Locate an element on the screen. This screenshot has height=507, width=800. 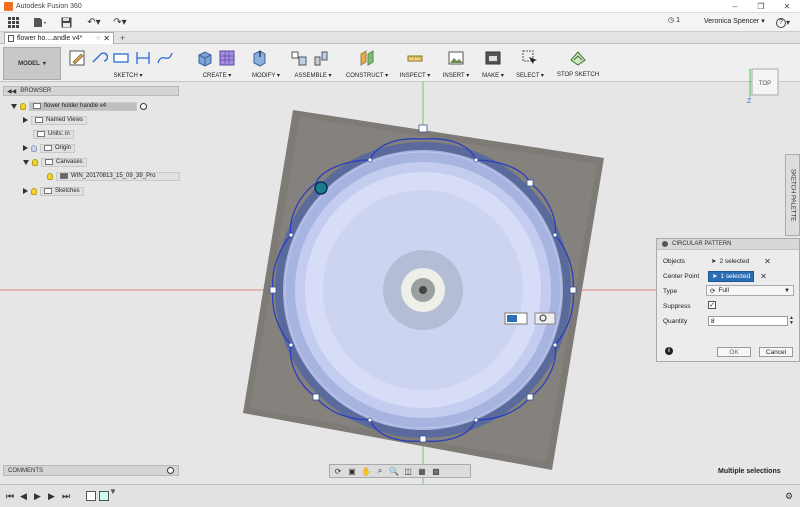
display-settings-icon: ◫ is located at coordinates (408, 471).